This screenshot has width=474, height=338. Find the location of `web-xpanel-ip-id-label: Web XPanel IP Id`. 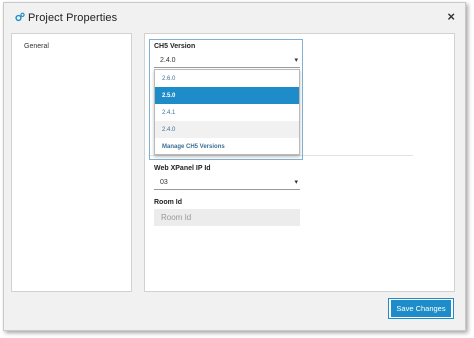

web-xpanel-ip-id-label: Web XPanel IP Id is located at coordinates (182, 168).